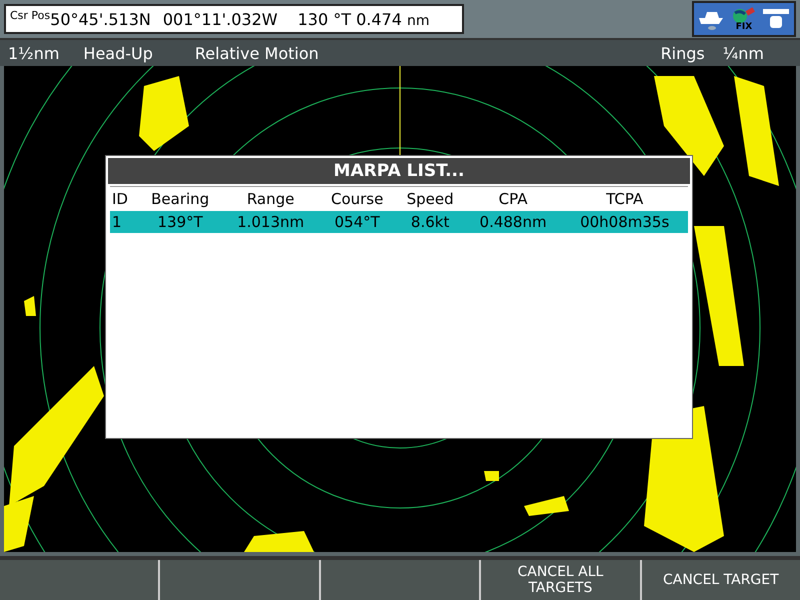 This screenshot has width=800, height=600. I want to click on column-header: Range, so click(270, 198).